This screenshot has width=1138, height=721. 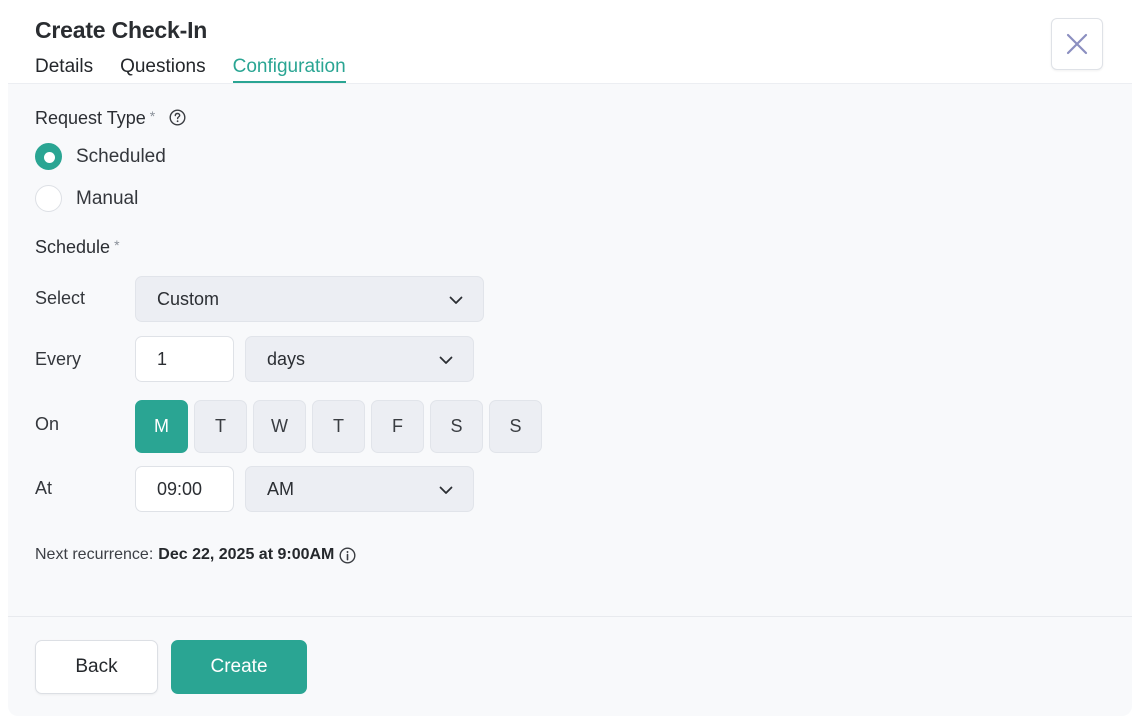 What do you see at coordinates (279, 426) in the screenshot?
I see `day-toggle-wednesday: W` at bounding box center [279, 426].